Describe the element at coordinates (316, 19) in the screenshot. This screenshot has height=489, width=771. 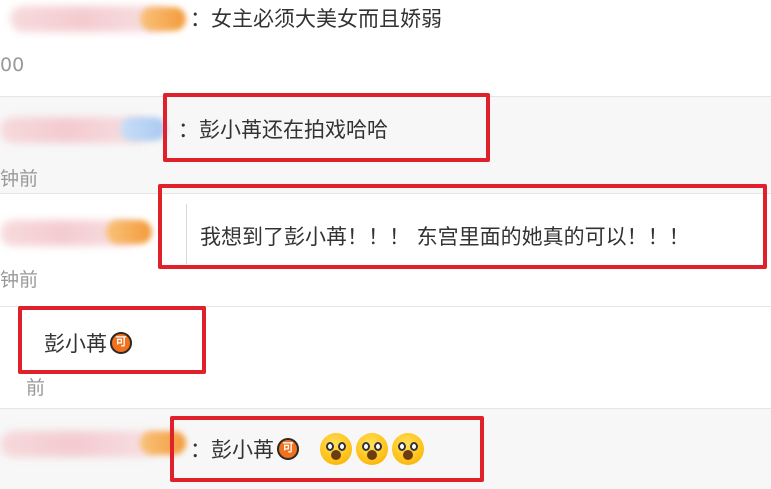
I see `comment-text: ：女主必须大美女而且娇弱` at that location.